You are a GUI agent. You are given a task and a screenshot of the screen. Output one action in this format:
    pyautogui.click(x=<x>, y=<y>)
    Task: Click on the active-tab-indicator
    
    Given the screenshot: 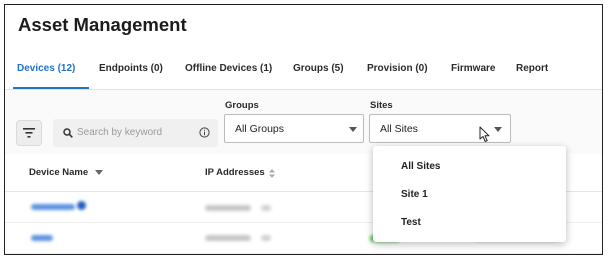 What is the action you would take?
    pyautogui.click(x=51, y=88)
    